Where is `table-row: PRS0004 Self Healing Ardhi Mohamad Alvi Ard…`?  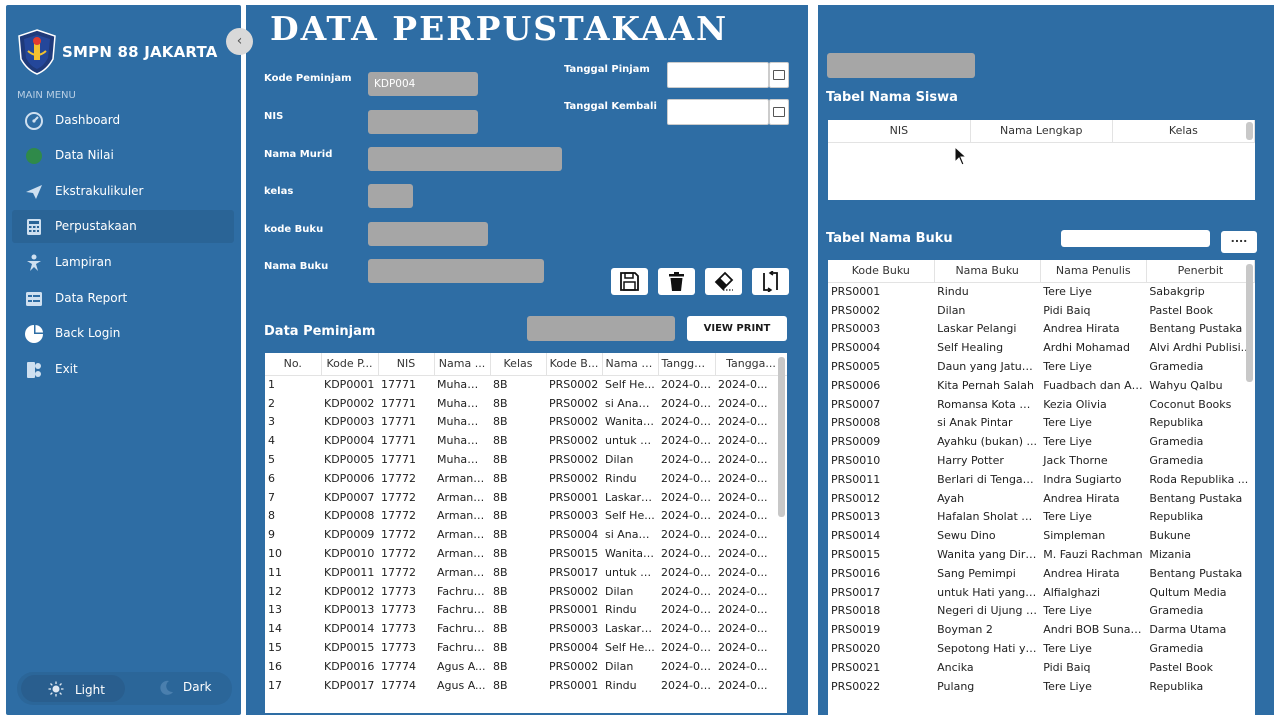 table-row: PRS0004 Self Healing Ardhi Mohamad Alvi Ard… is located at coordinates (1041, 347).